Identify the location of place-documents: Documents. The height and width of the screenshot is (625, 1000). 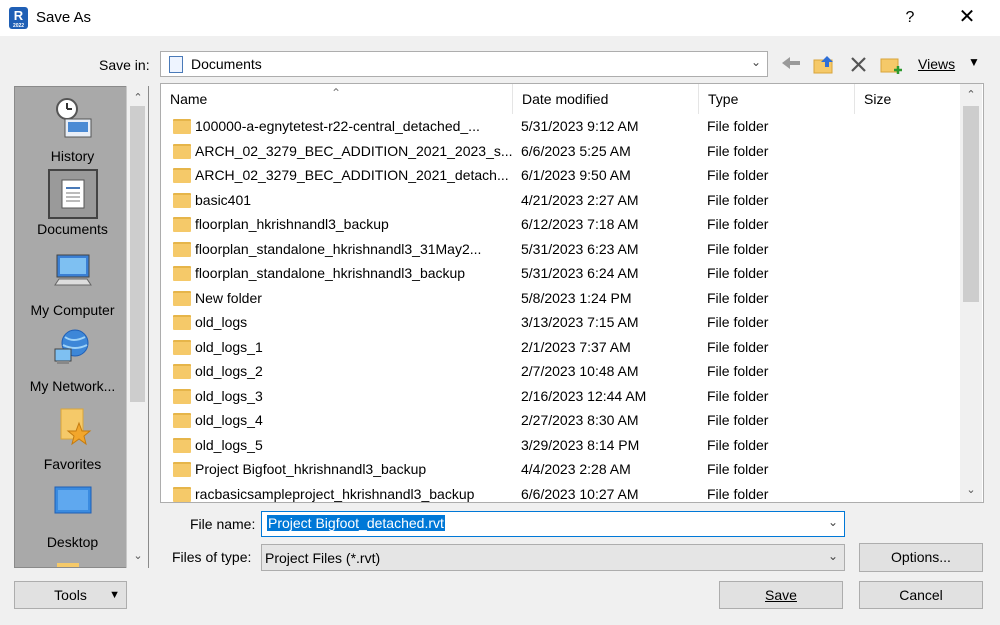
(72, 203).